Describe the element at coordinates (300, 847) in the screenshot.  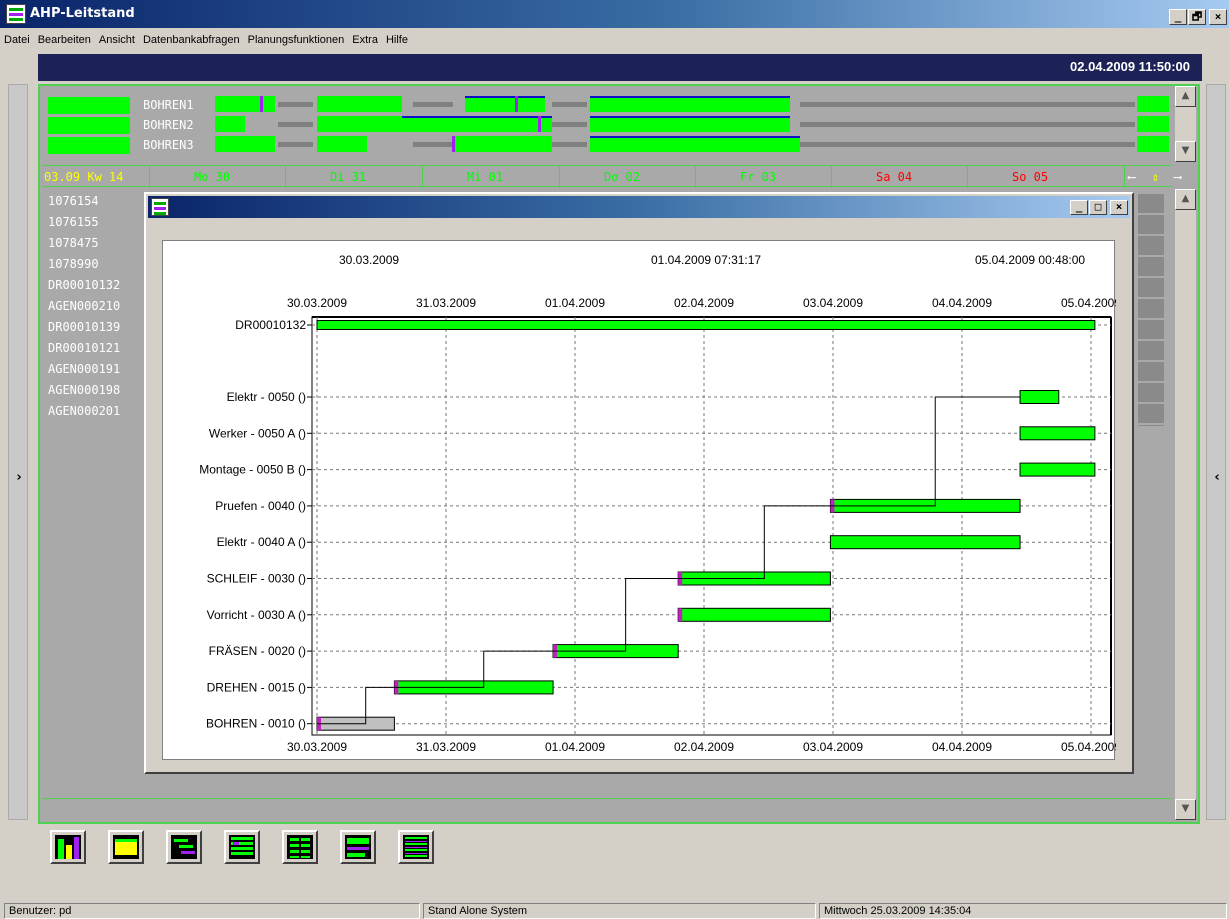
I see `table-view-button` at that location.